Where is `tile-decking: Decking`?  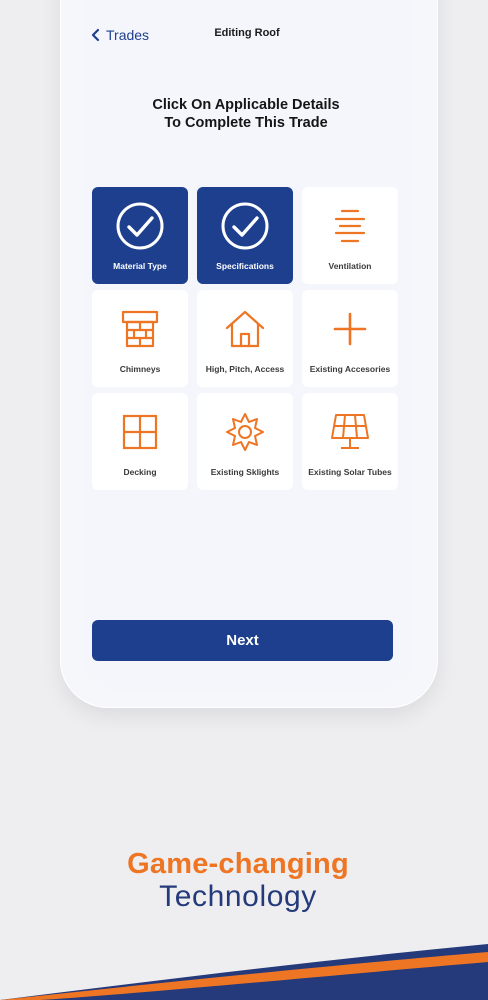 tile-decking: Decking is located at coordinates (140, 441).